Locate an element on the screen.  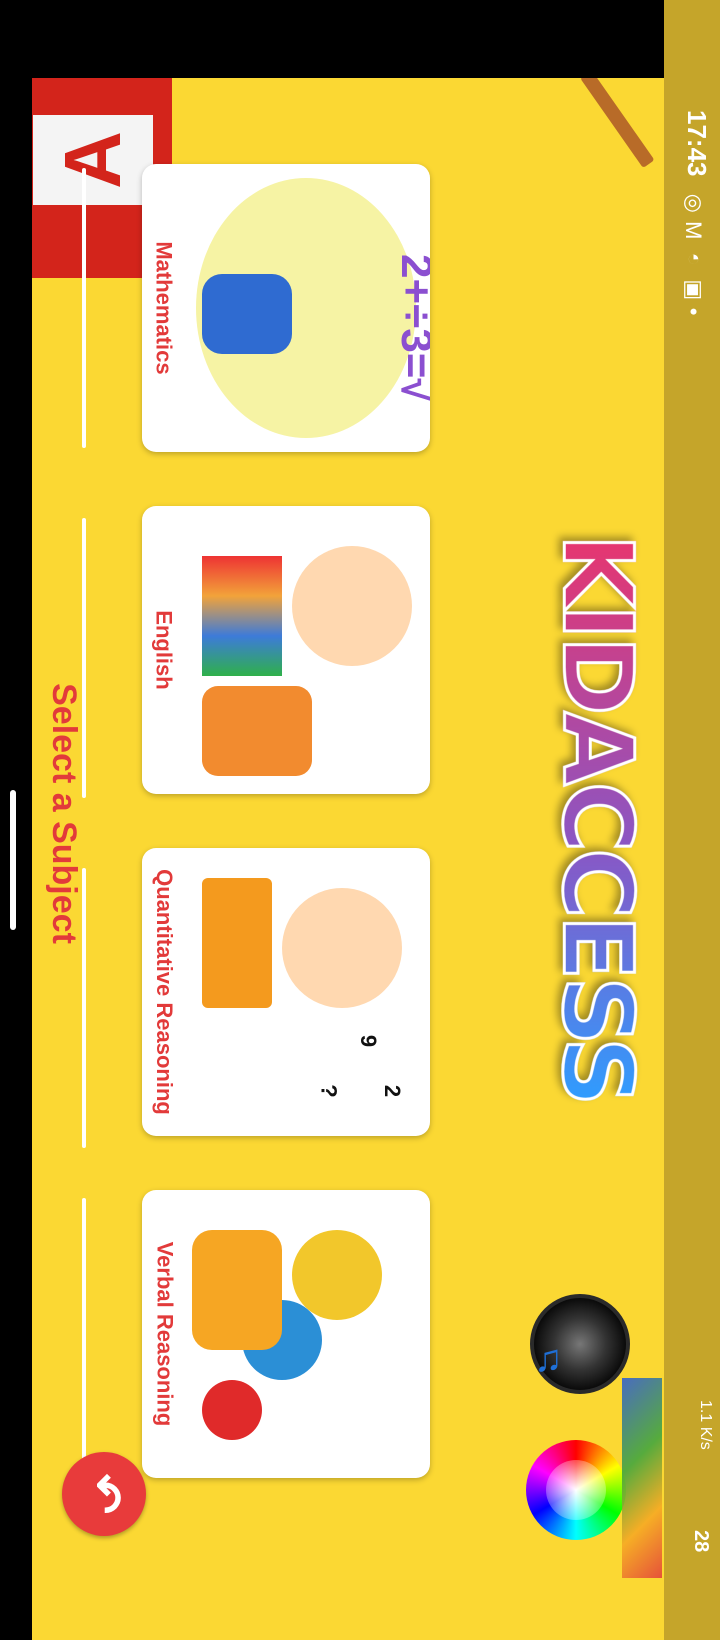
card-label-wrapper: Mathematics is located at coordinates (164, 308).